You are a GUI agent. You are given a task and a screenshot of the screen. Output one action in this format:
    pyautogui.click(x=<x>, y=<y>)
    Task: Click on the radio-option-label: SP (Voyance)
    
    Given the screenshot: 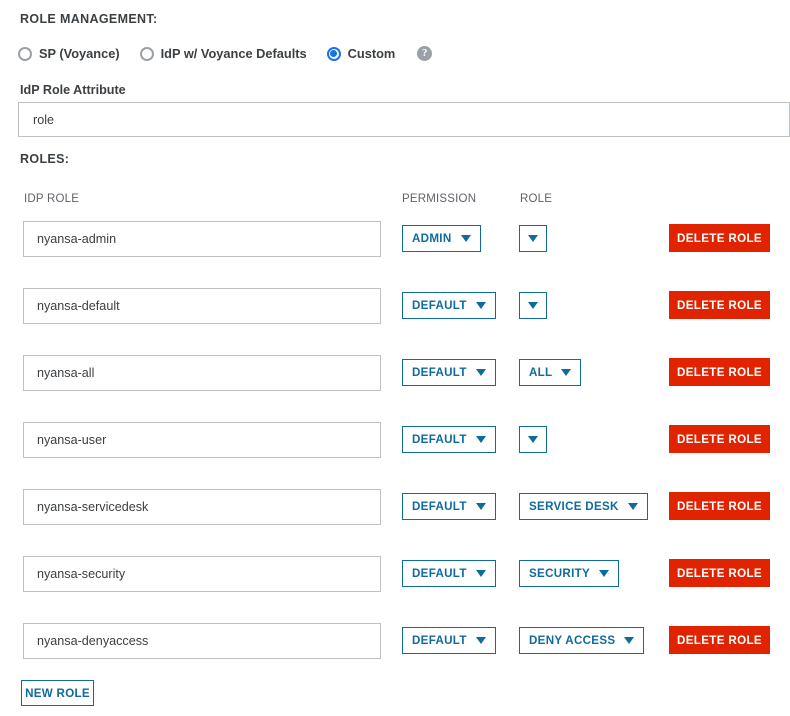 What is the action you would take?
    pyautogui.click(x=79, y=53)
    